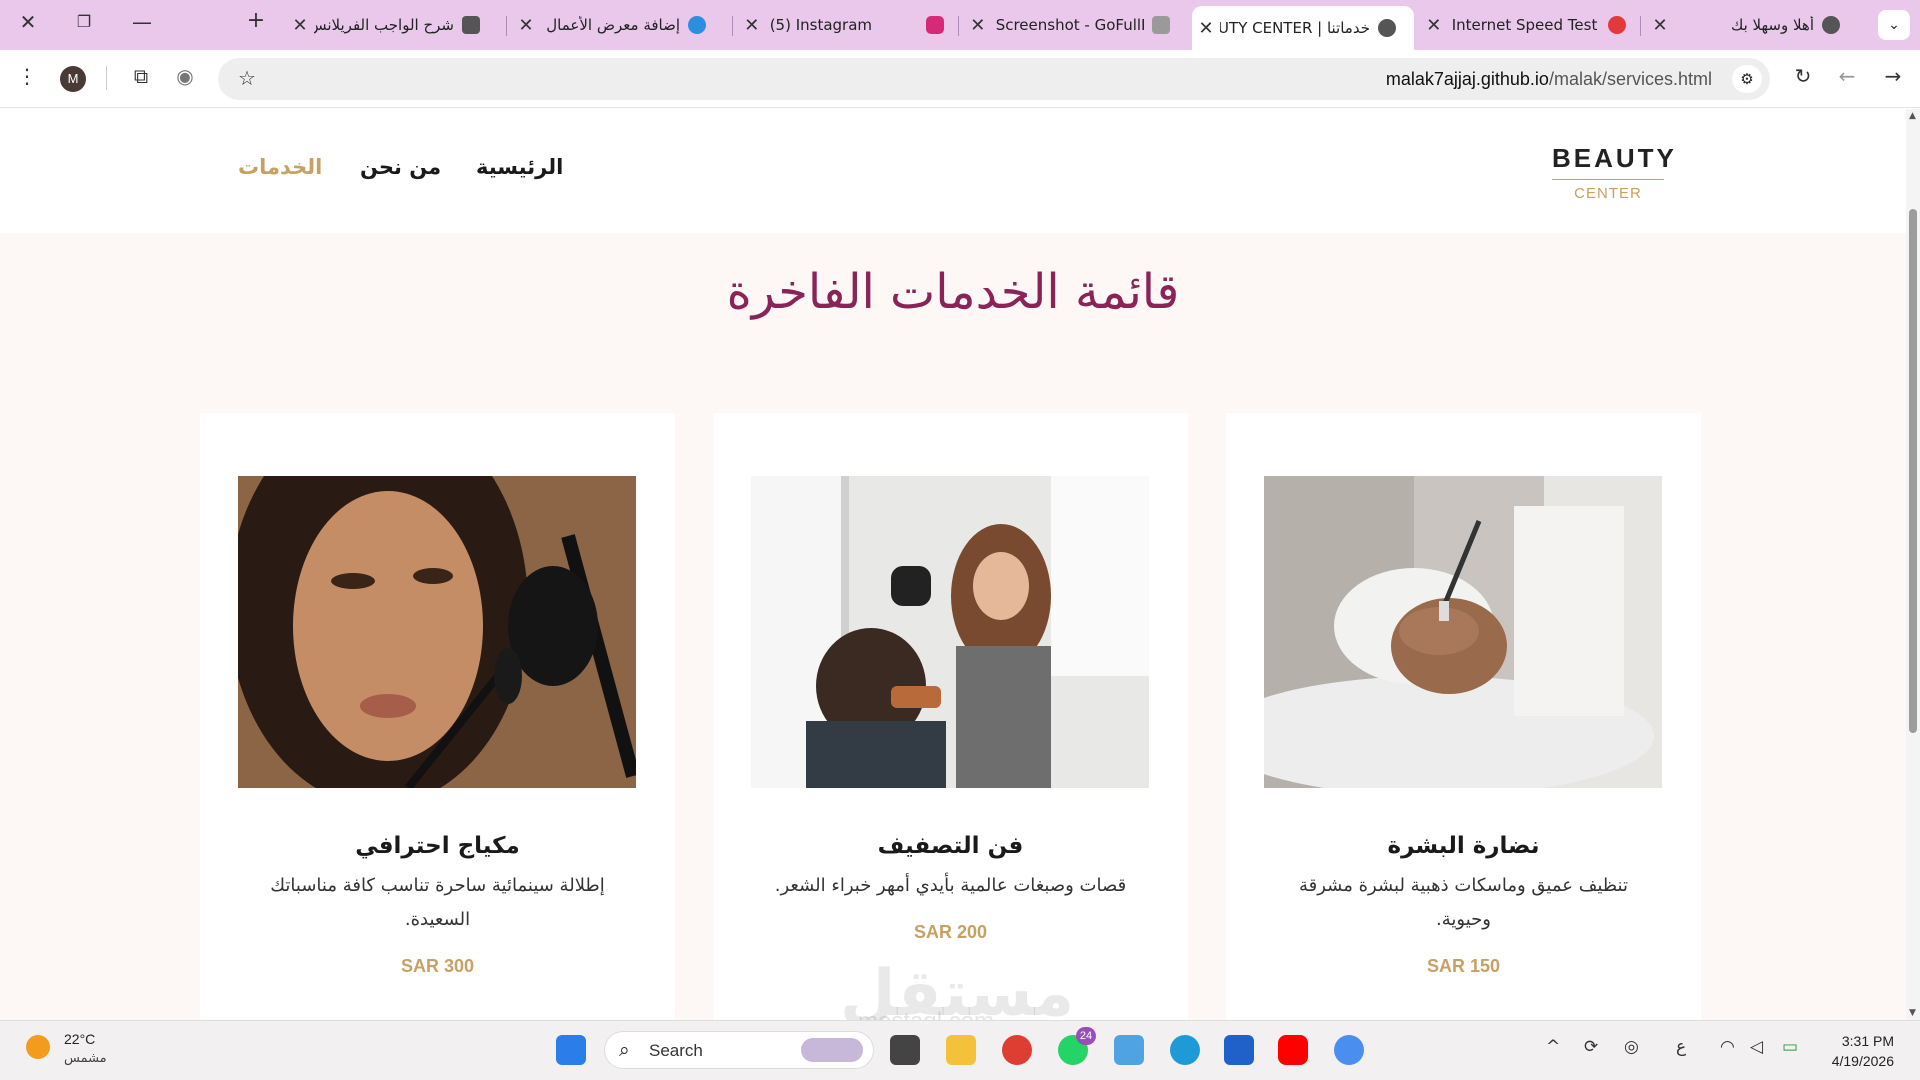  Describe the element at coordinates (38, 1047) in the screenshot. I see `sun-weather-icon` at that location.